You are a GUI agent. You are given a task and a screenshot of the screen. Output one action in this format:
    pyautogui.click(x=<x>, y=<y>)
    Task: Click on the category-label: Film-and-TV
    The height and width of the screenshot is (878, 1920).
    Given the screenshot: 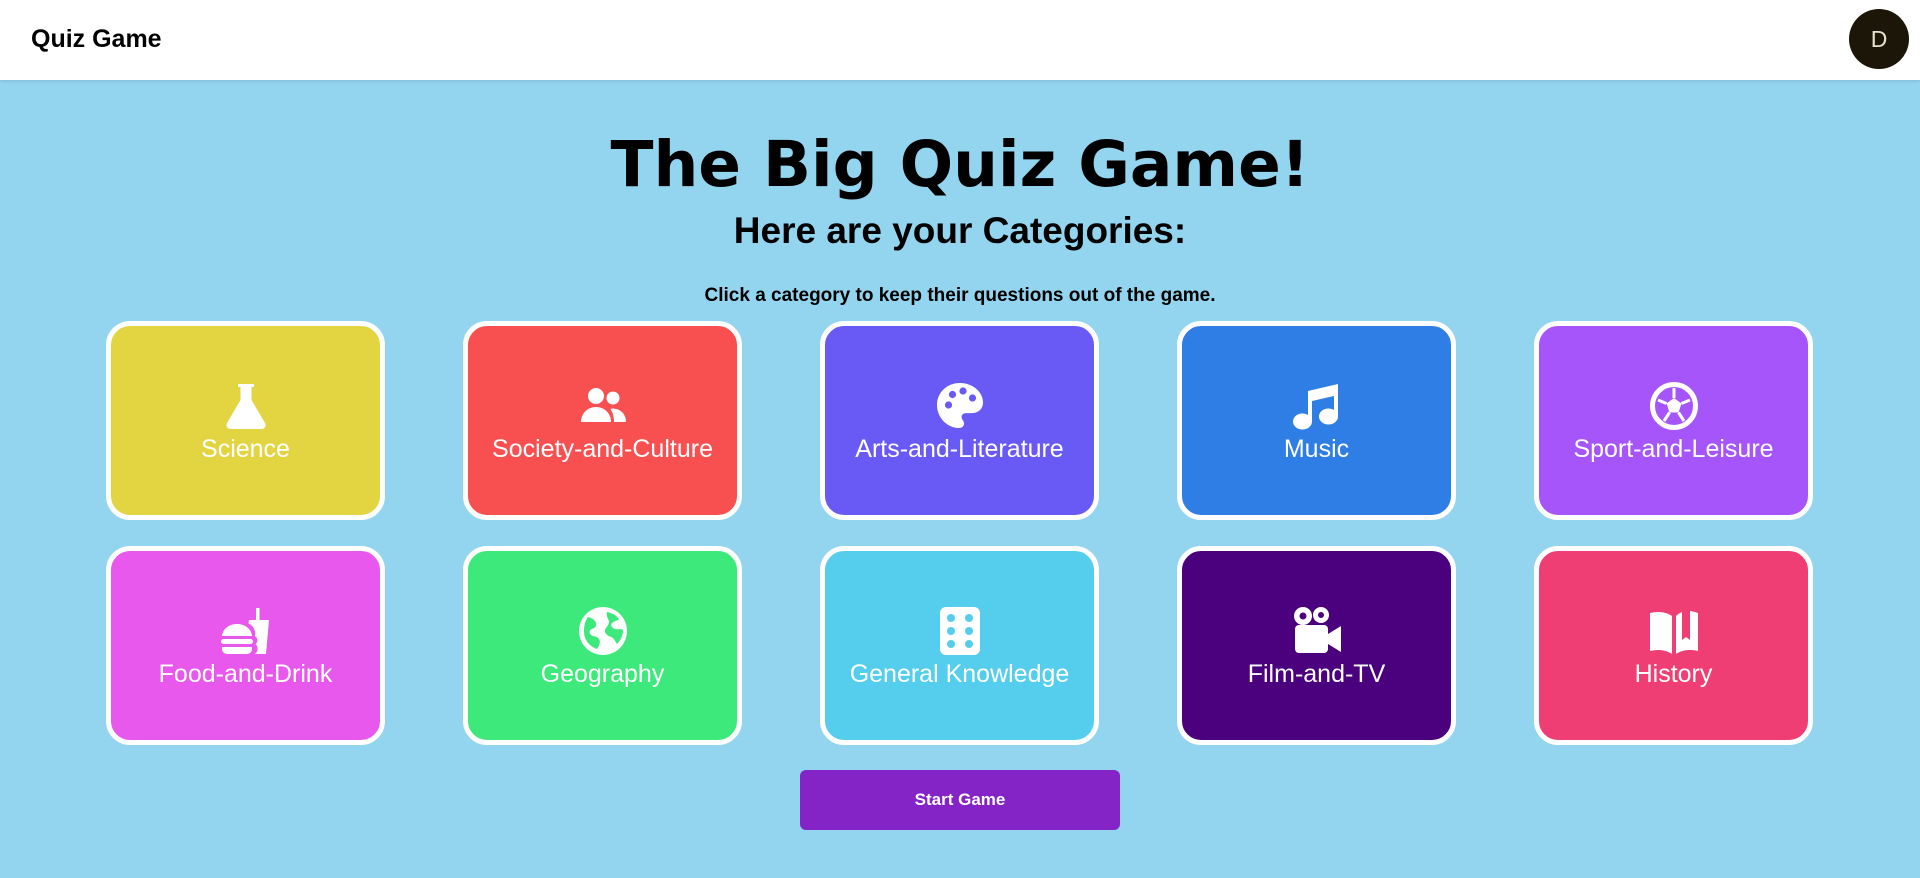 What is the action you would take?
    pyautogui.click(x=1316, y=674)
    